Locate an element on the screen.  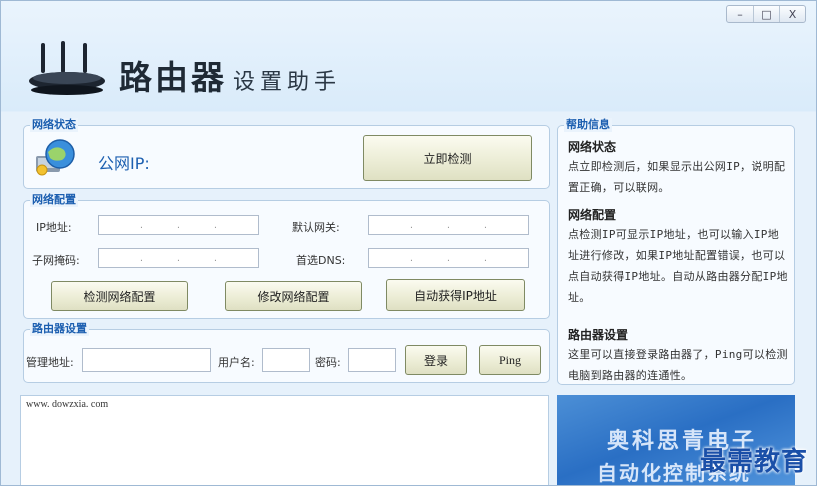
check-network-config-button: 检测网络配置 is located at coordinates (119, 296).